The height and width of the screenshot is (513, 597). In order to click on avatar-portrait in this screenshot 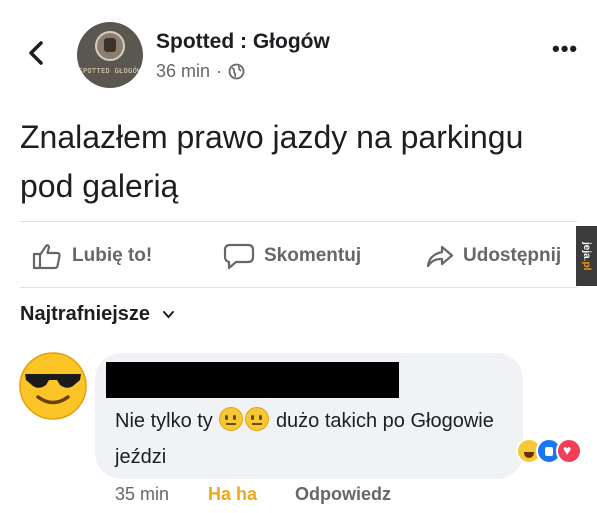, I will do `click(110, 46)`.